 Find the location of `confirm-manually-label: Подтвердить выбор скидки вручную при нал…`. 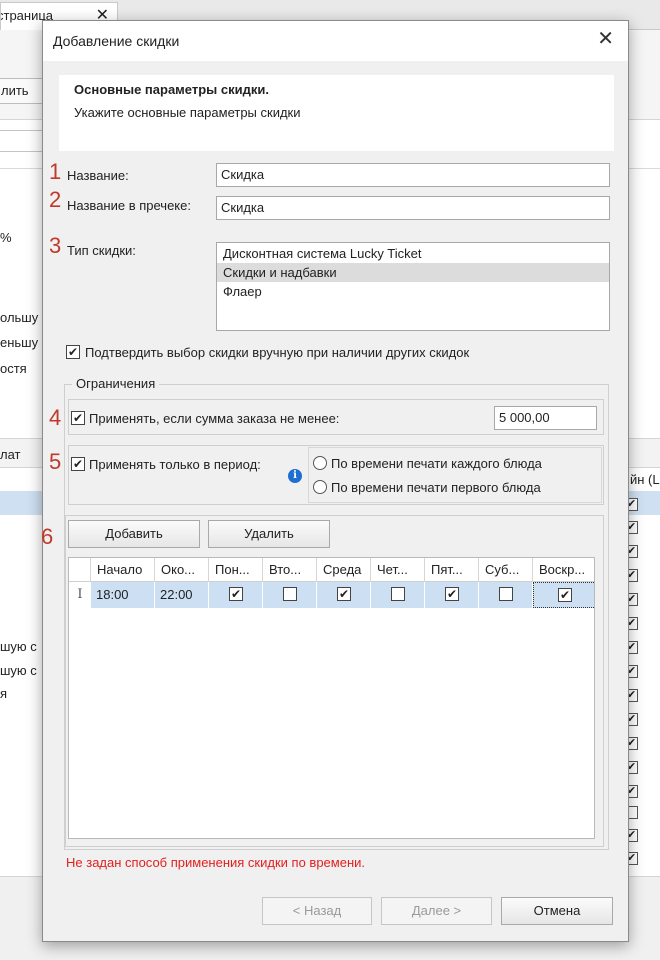

confirm-manually-label: Подтвердить выбор скидки вручную при нал… is located at coordinates (277, 352).